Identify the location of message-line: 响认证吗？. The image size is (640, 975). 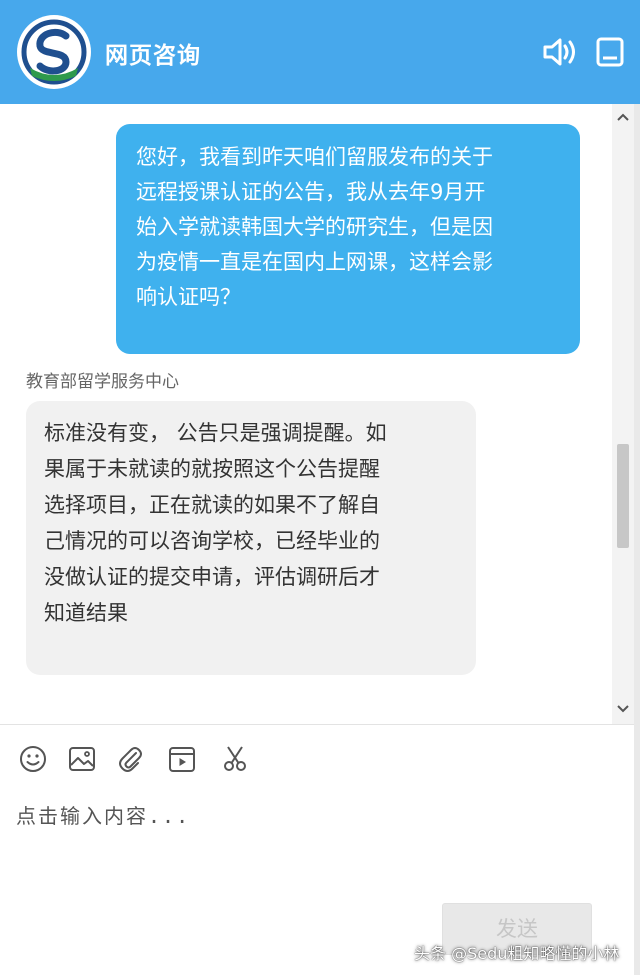
(188, 297).